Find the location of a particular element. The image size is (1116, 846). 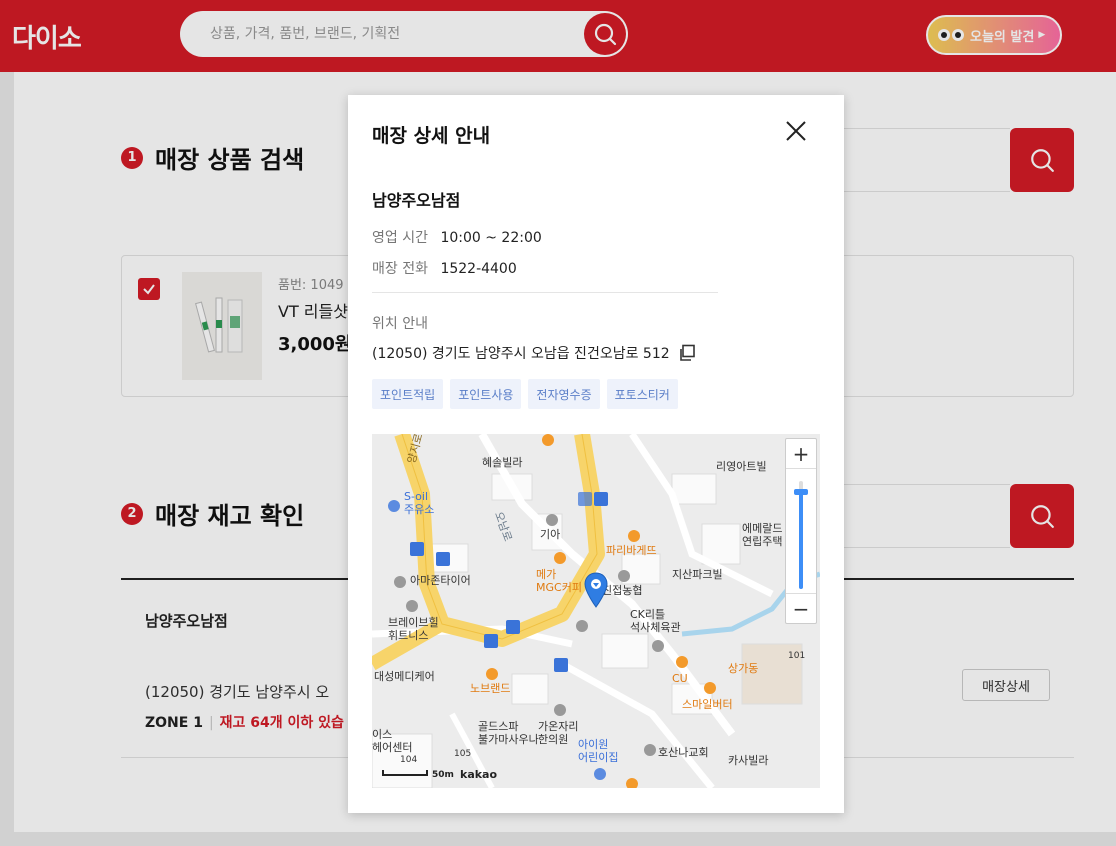

tag-e-receipt: 전자영수증 is located at coordinates (564, 394).